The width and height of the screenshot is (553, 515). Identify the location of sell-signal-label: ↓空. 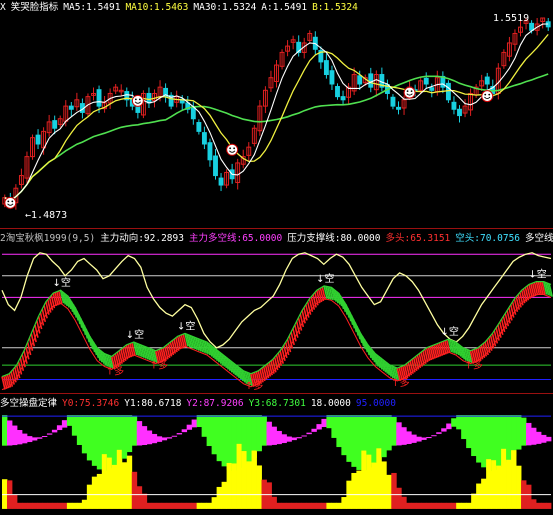
(325, 278).